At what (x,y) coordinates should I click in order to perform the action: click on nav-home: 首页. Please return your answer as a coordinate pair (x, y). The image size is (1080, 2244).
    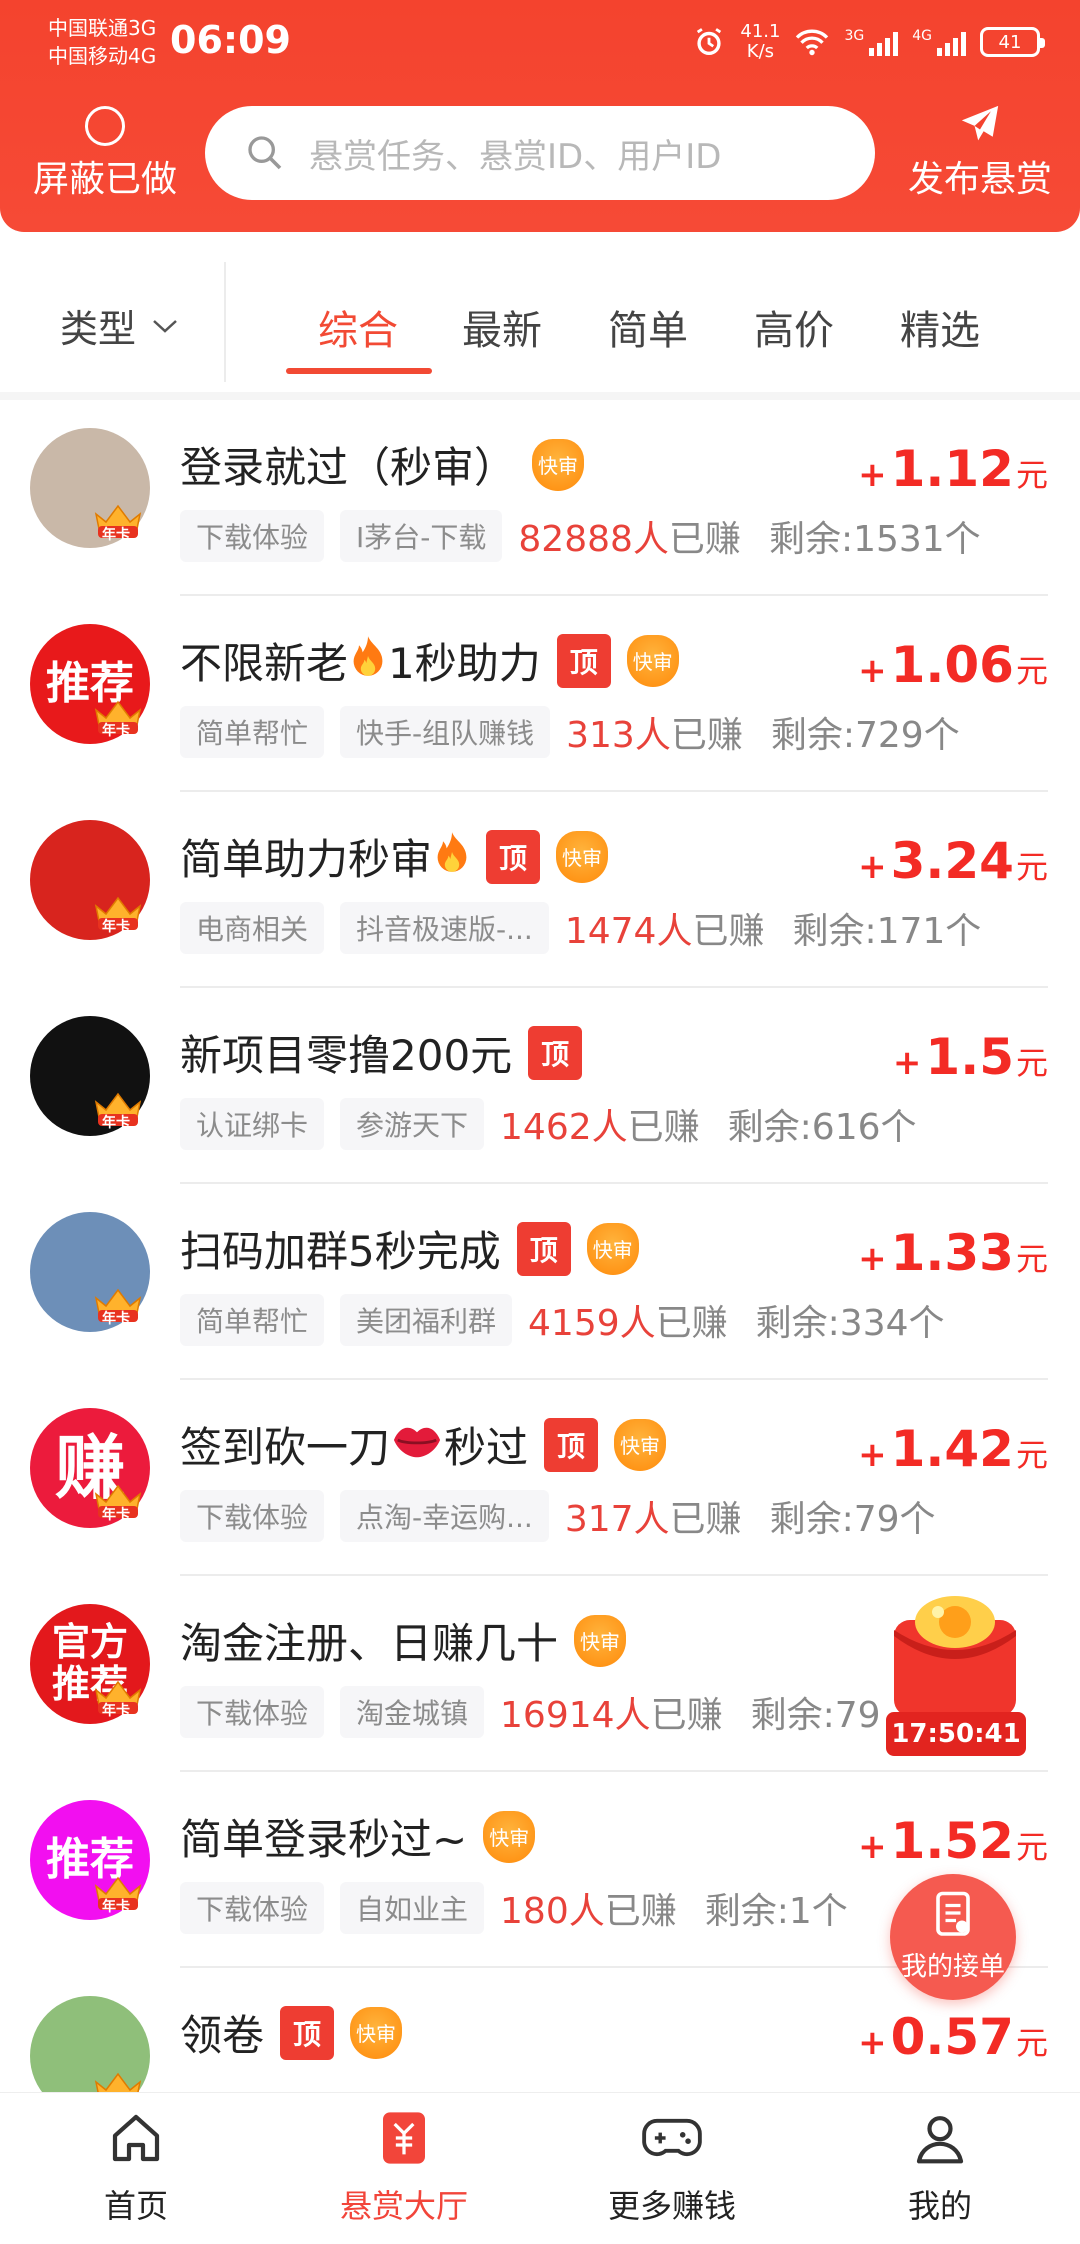
    Looking at the image, I should click on (136, 2166).